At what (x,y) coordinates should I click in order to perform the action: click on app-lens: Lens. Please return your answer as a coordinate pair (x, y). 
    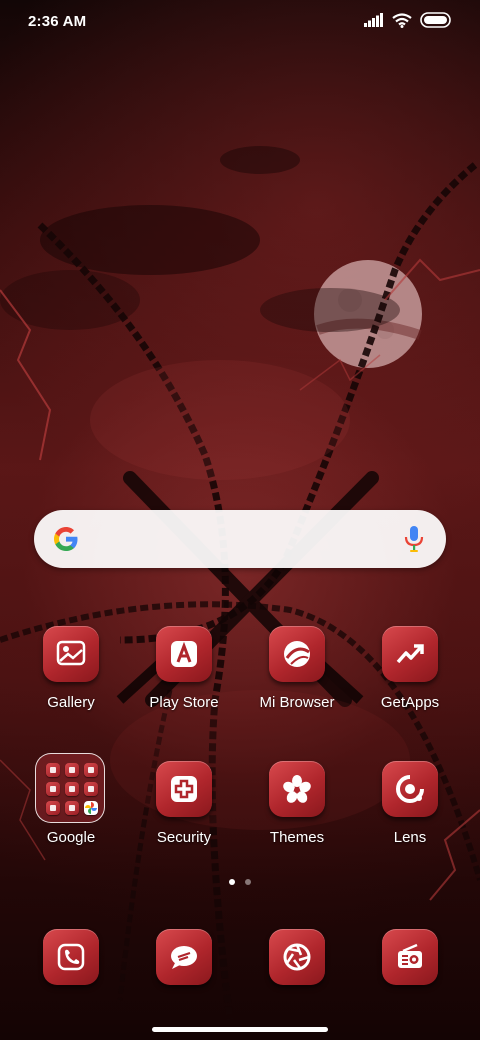
    Looking at the image, I should click on (410, 813).